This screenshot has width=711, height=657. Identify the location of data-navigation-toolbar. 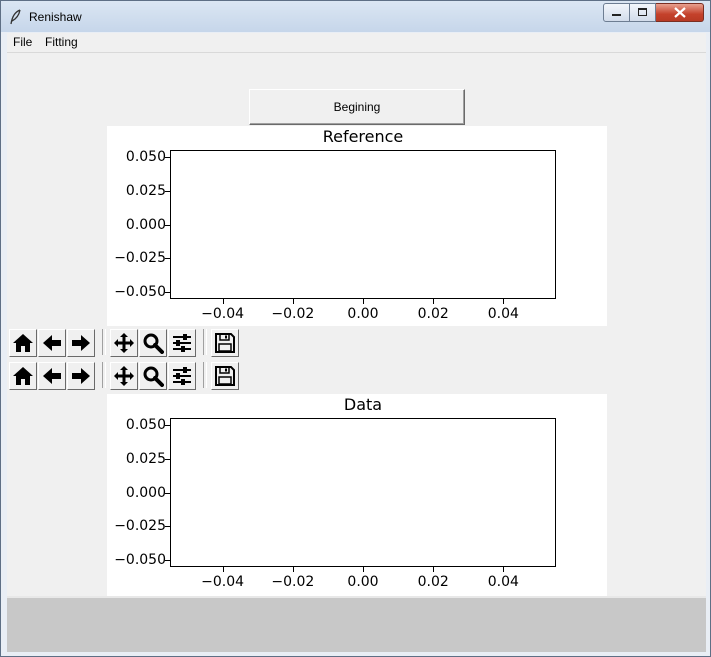
(357, 375).